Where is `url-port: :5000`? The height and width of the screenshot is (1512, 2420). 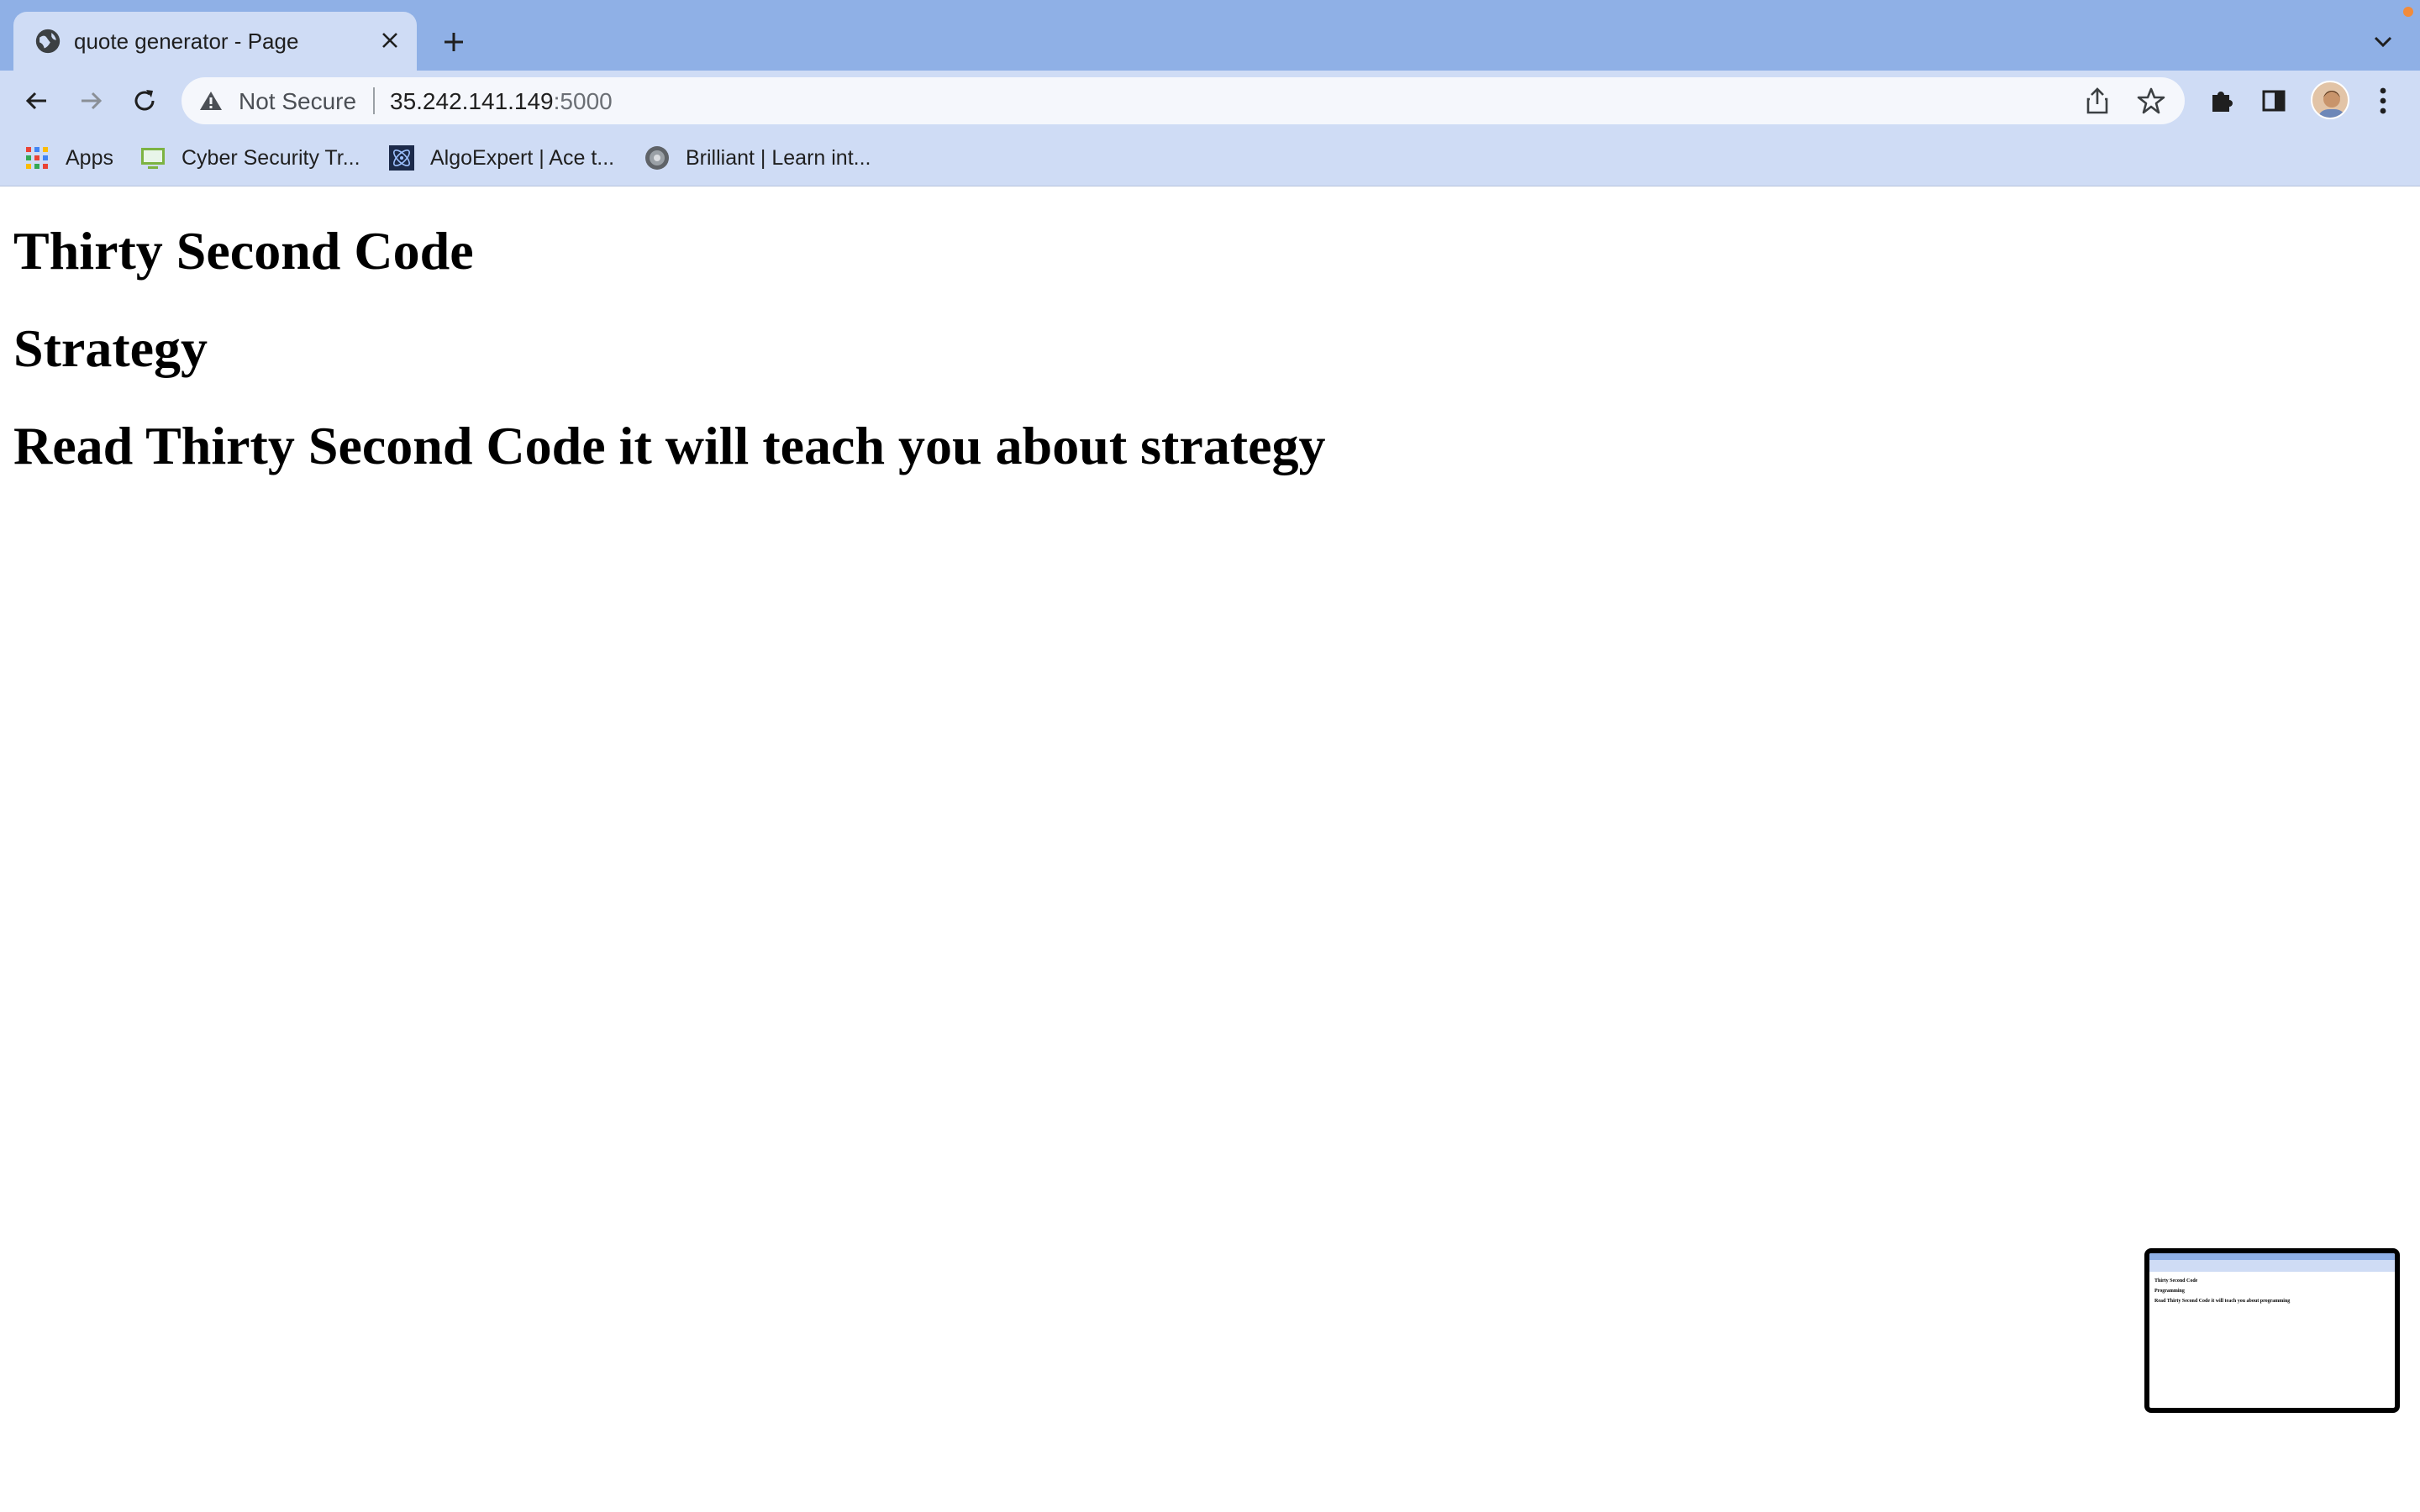 url-port: :5000 is located at coordinates (583, 101).